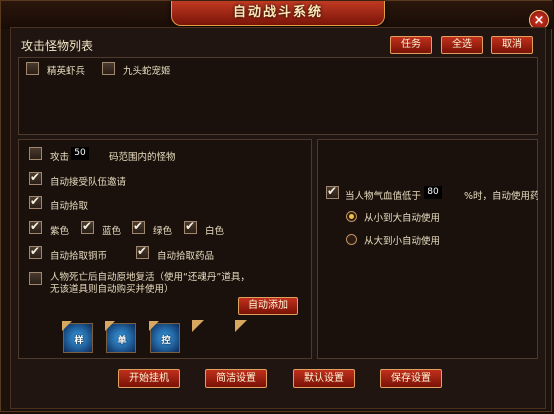 This screenshot has width=554, height=414. Describe the element at coordinates (163, 231) in the screenshot. I see `green-label: 绿色` at that location.